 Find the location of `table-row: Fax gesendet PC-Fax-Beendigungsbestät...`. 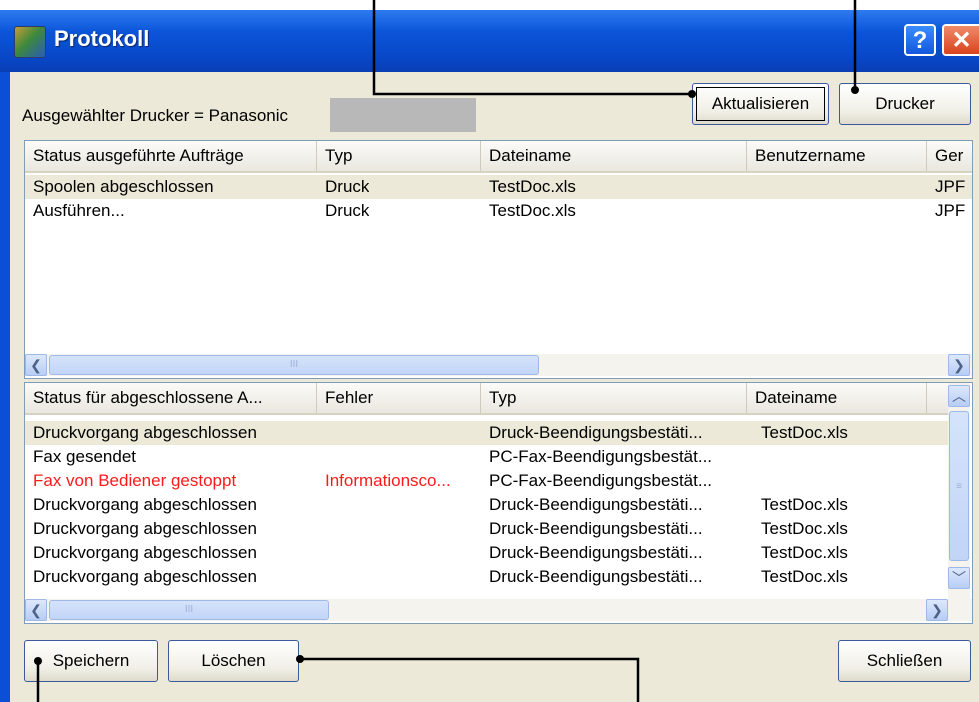

table-row: Fax gesendet PC-Fax-Beendigungsbestät... is located at coordinates (486, 457).